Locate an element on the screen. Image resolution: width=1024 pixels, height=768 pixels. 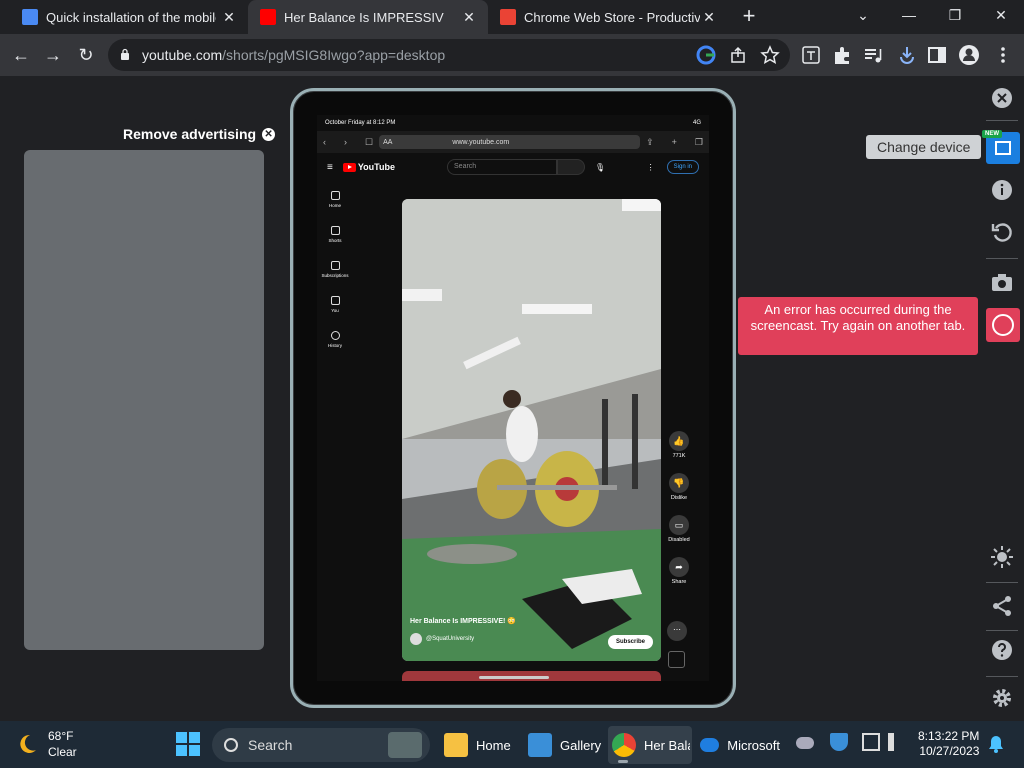
remove-advertising-label: Remove advertising is located at coordinates (190, 134).